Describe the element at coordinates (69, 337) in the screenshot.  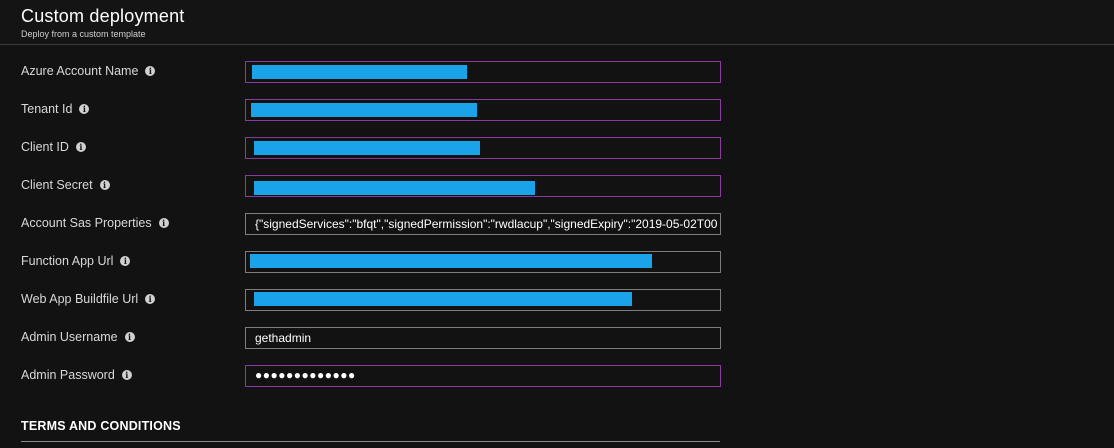
I see `field-label-text: Admin Username` at that location.